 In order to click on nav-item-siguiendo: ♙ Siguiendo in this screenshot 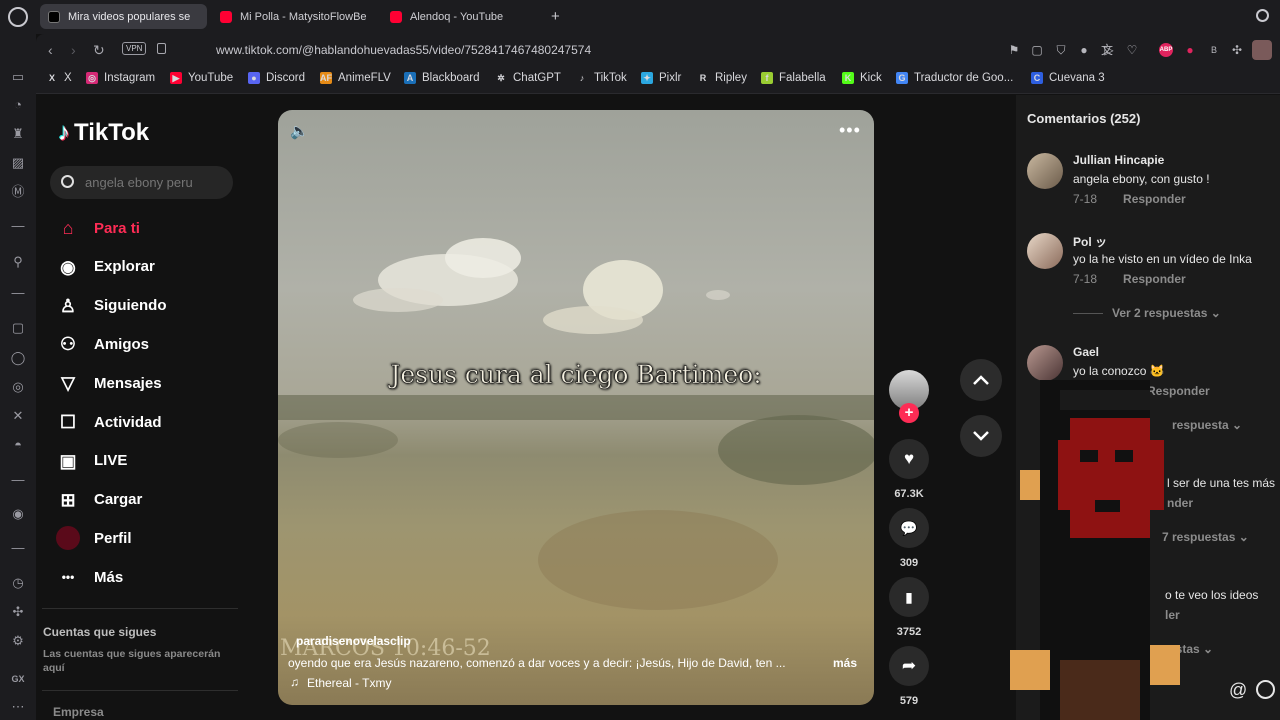, I will do `click(111, 306)`.